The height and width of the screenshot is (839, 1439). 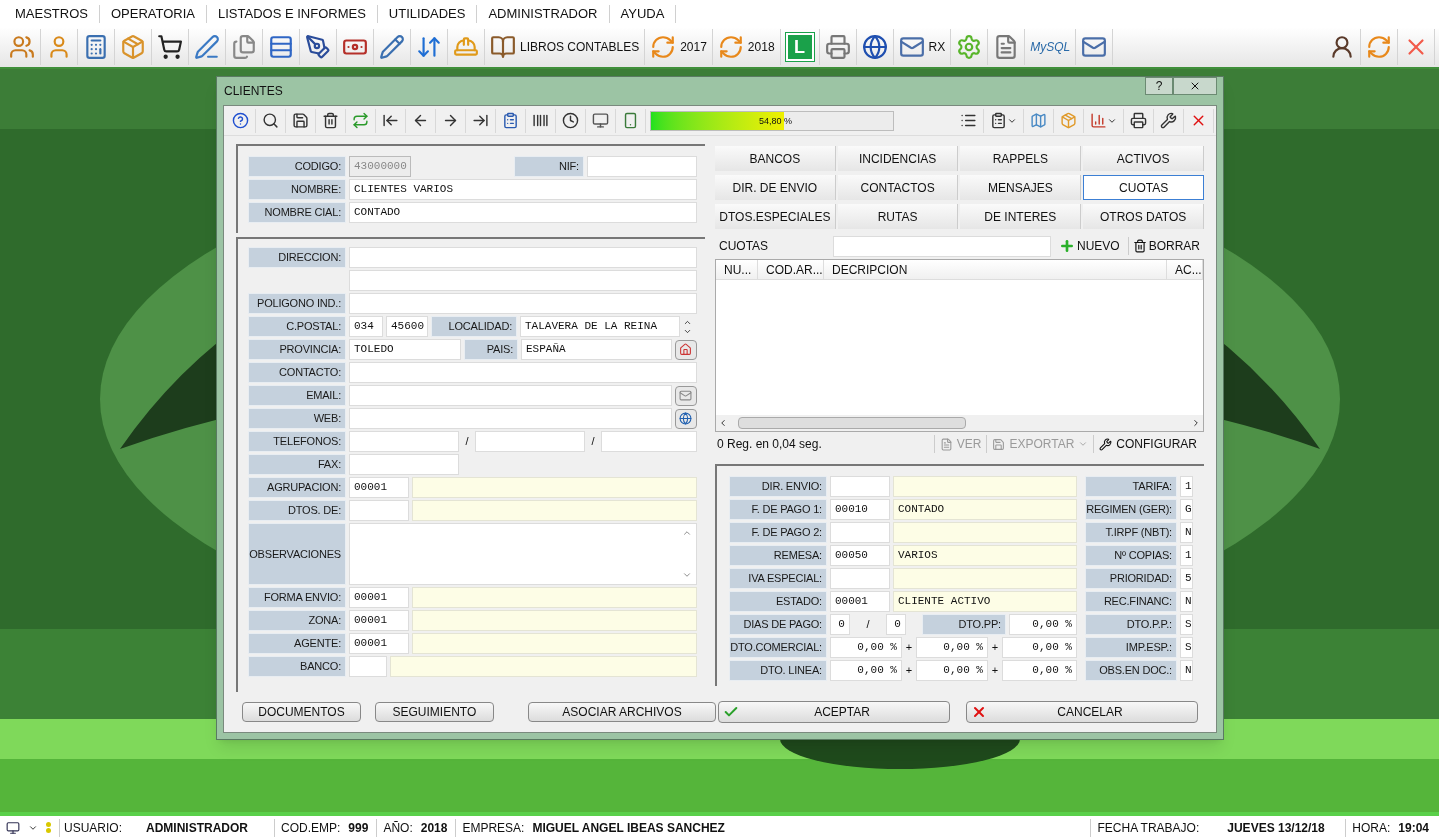 What do you see at coordinates (596, 349) in the screenshot?
I see `text-field: ESPAÑA` at bounding box center [596, 349].